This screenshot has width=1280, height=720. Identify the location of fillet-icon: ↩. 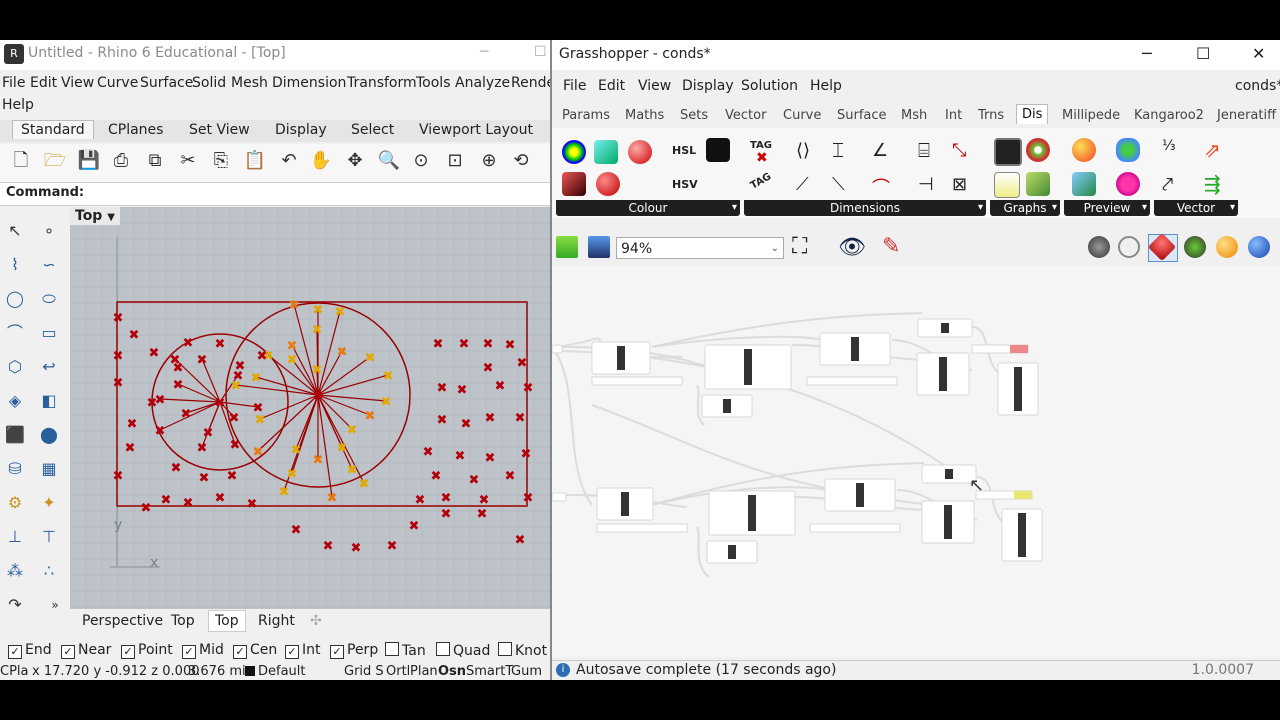
(49, 367).